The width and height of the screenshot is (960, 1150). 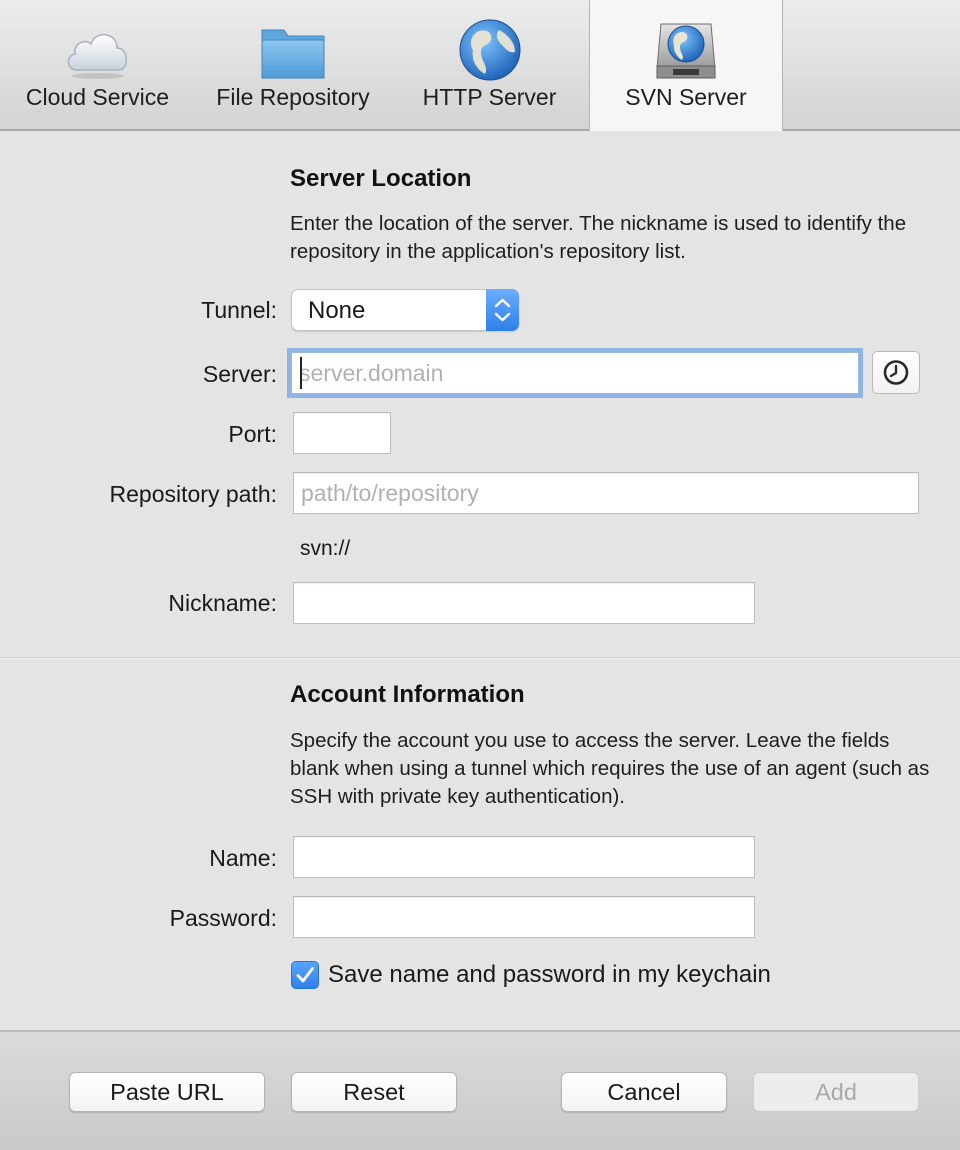 What do you see at coordinates (239, 310) in the screenshot?
I see `tunnel-label: Tunnel:` at bounding box center [239, 310].